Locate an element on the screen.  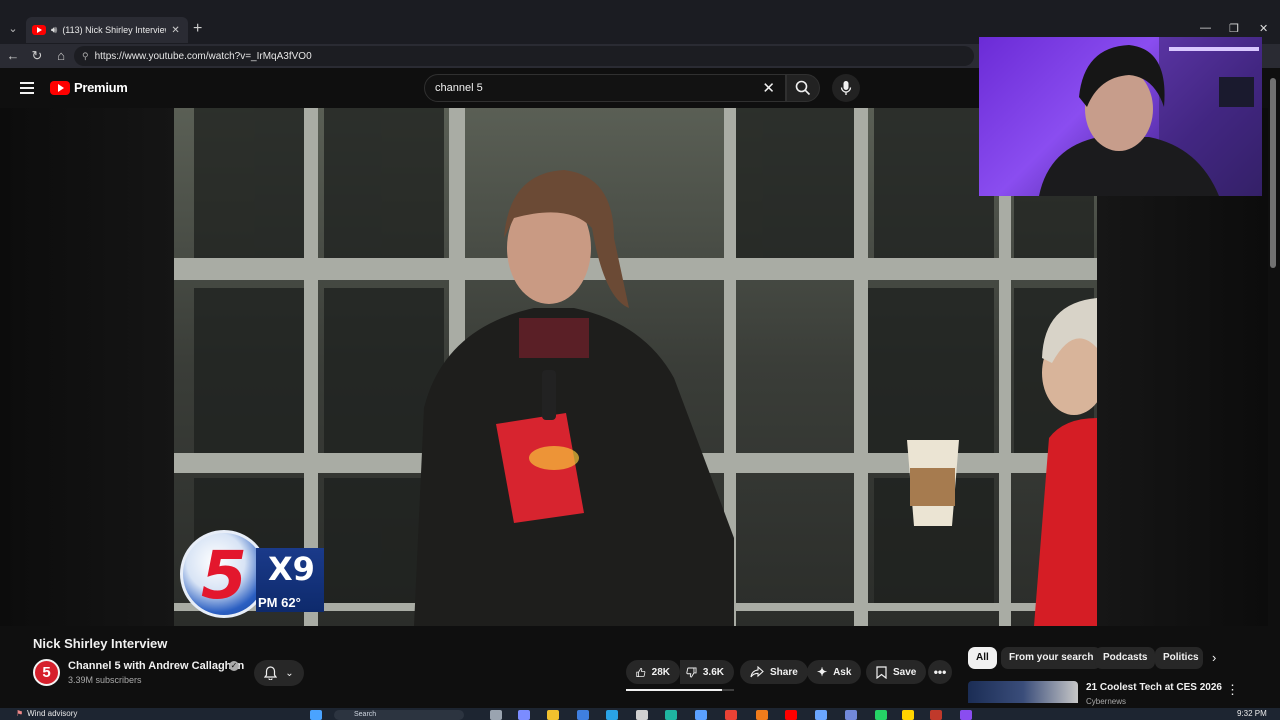
bell-icon is located at coordinates (271, 673).